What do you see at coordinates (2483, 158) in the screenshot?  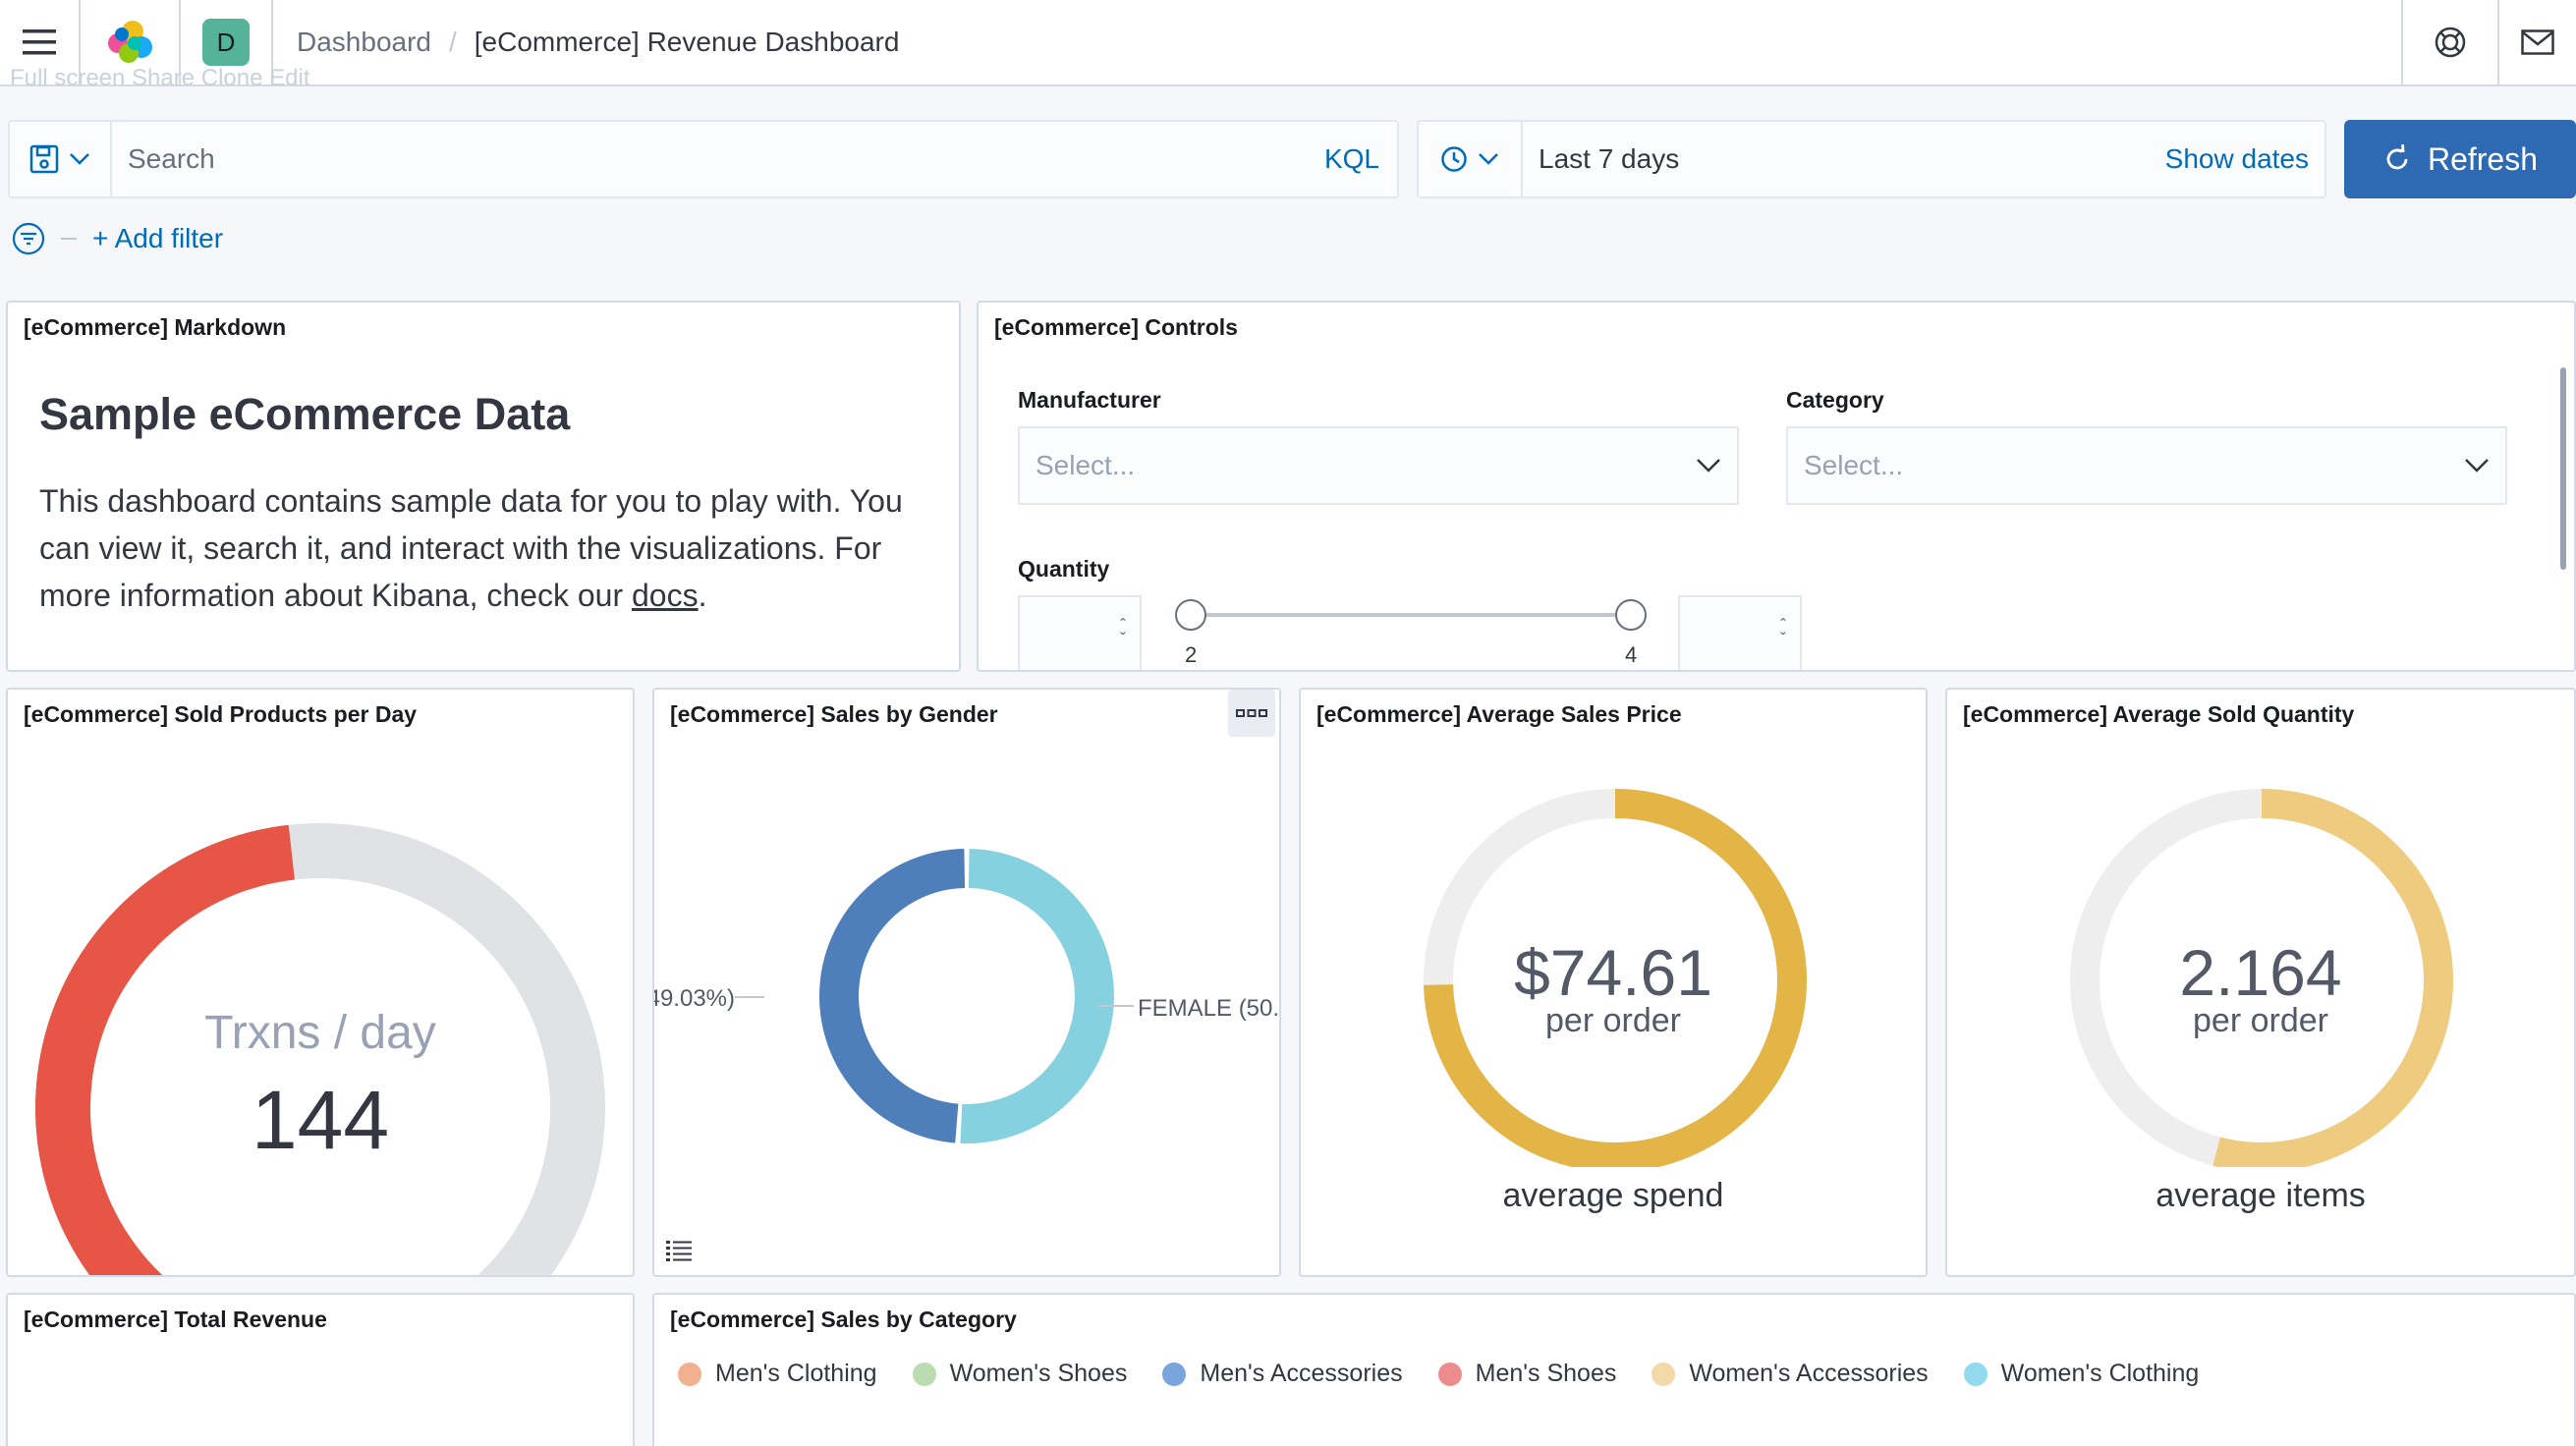 I see `refresh-label: Refresh` at bounding box center [2483, 158].